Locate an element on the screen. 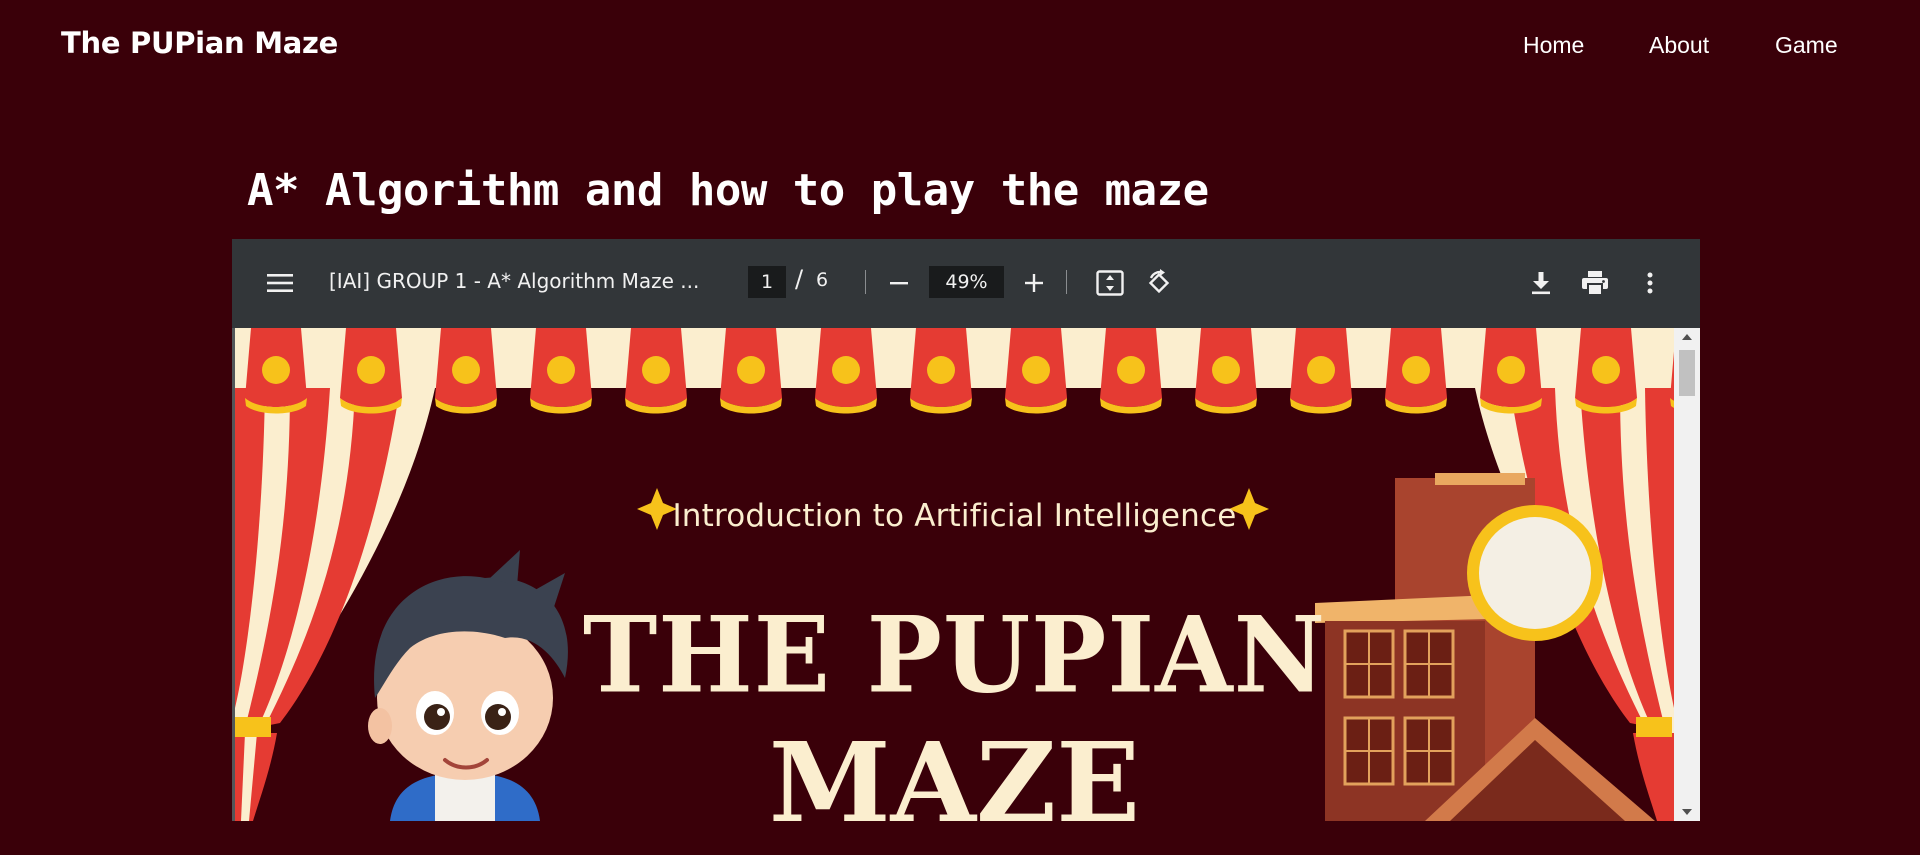  nav-link-home: Home is located at coordinates (1553, 45).